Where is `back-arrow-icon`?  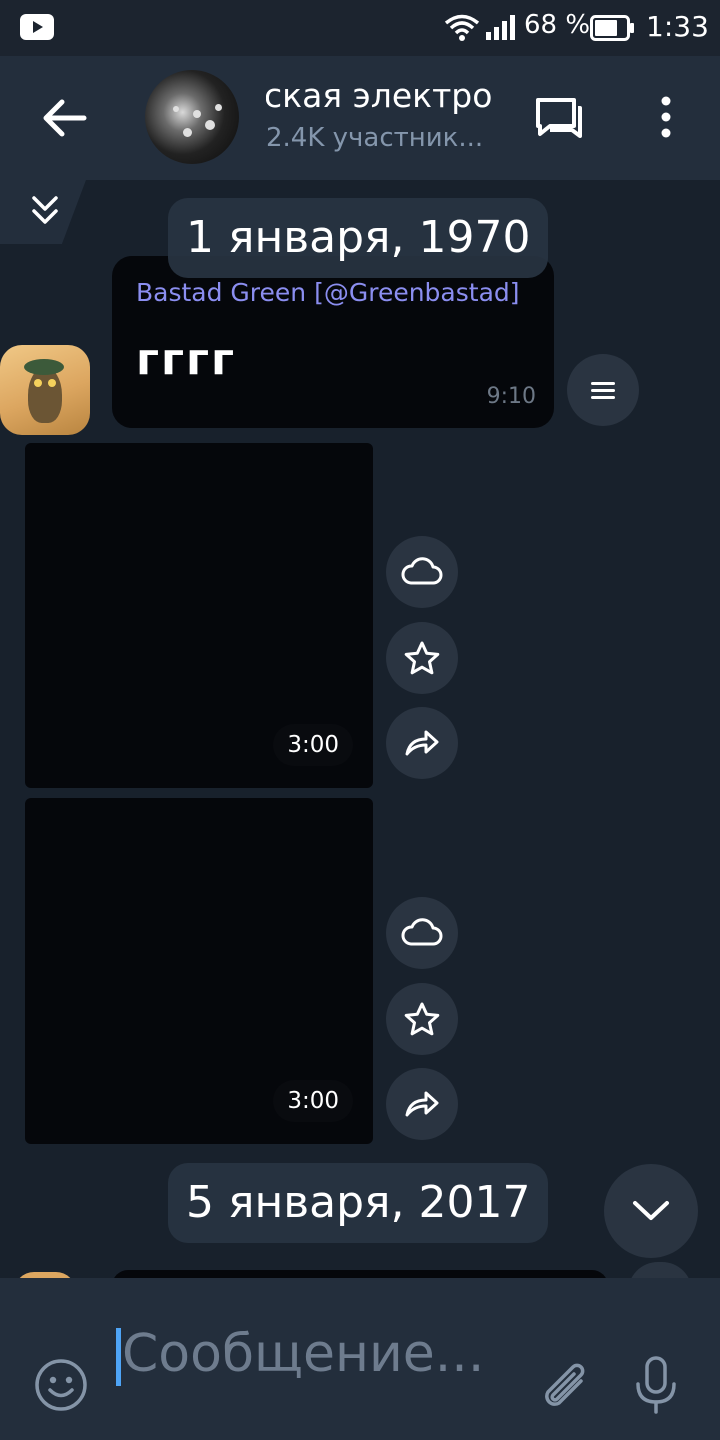
back-arrow-icon is located at coordinates (64, 118).